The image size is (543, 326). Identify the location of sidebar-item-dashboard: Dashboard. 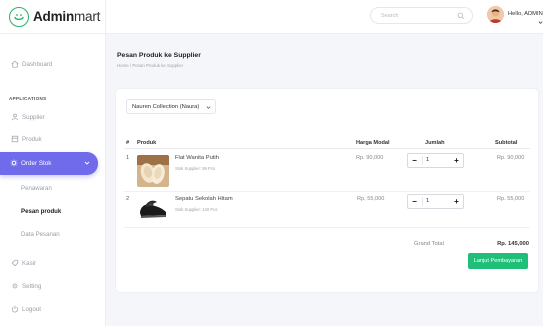
(53, 64).